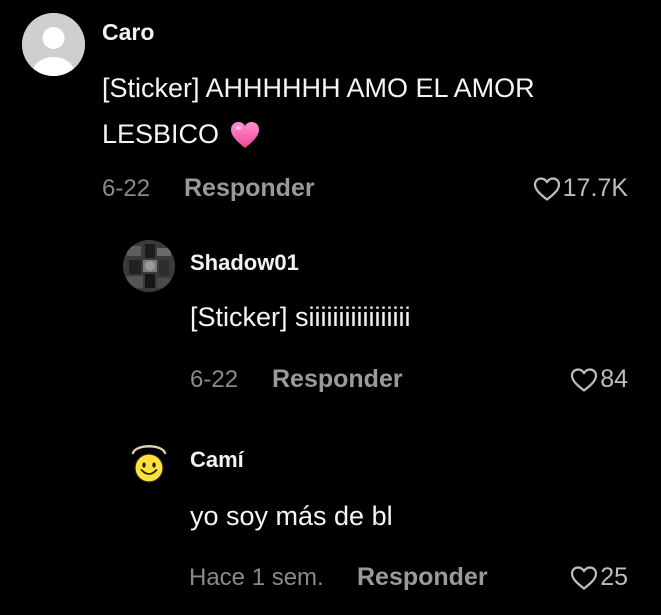 Image resolution: width=661 pixels, height=615 pixels. Describe the element at coordinates (595, 188) in the screenshot. I see `like-count: 17.7K` at that location.